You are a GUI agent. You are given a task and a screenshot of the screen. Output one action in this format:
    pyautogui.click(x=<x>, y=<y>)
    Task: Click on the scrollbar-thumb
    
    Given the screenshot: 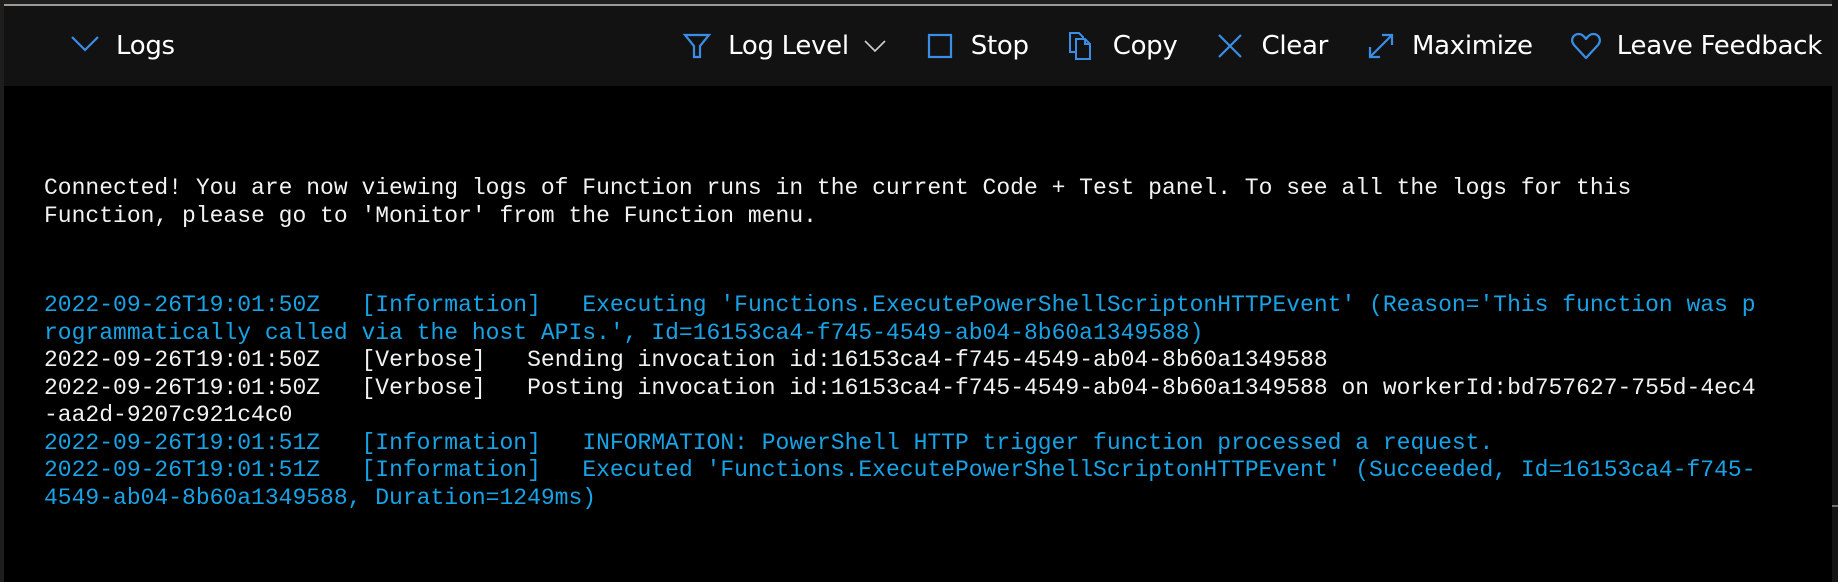 What is the action you would take?
    pyautogui.click(x=1835, y=506)
    